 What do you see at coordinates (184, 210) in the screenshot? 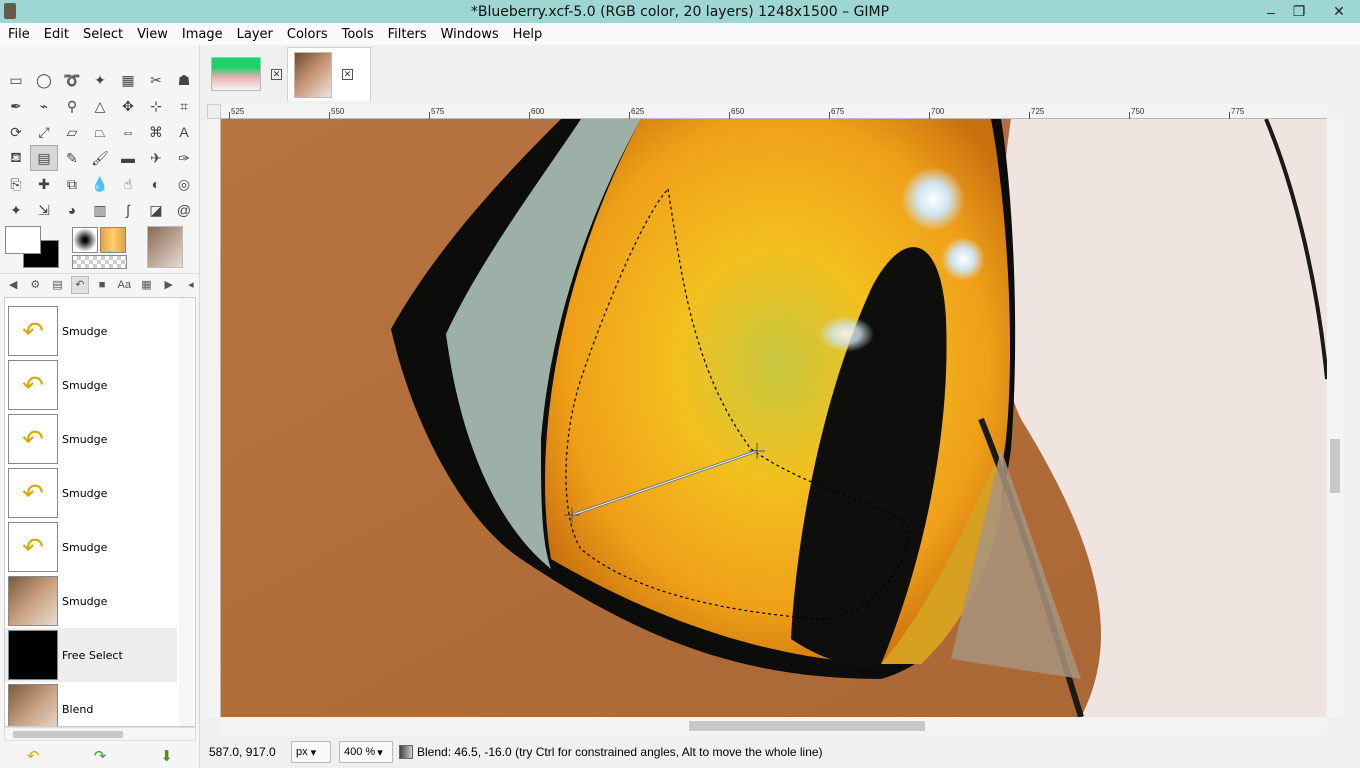
I see `spiral-icon: @` at bounding box center [184, 210].